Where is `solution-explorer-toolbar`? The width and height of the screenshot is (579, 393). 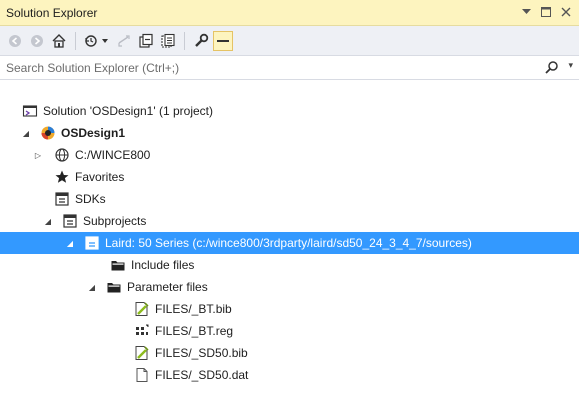
solution-explorer-toolbar is located at coordinates (289, 41).